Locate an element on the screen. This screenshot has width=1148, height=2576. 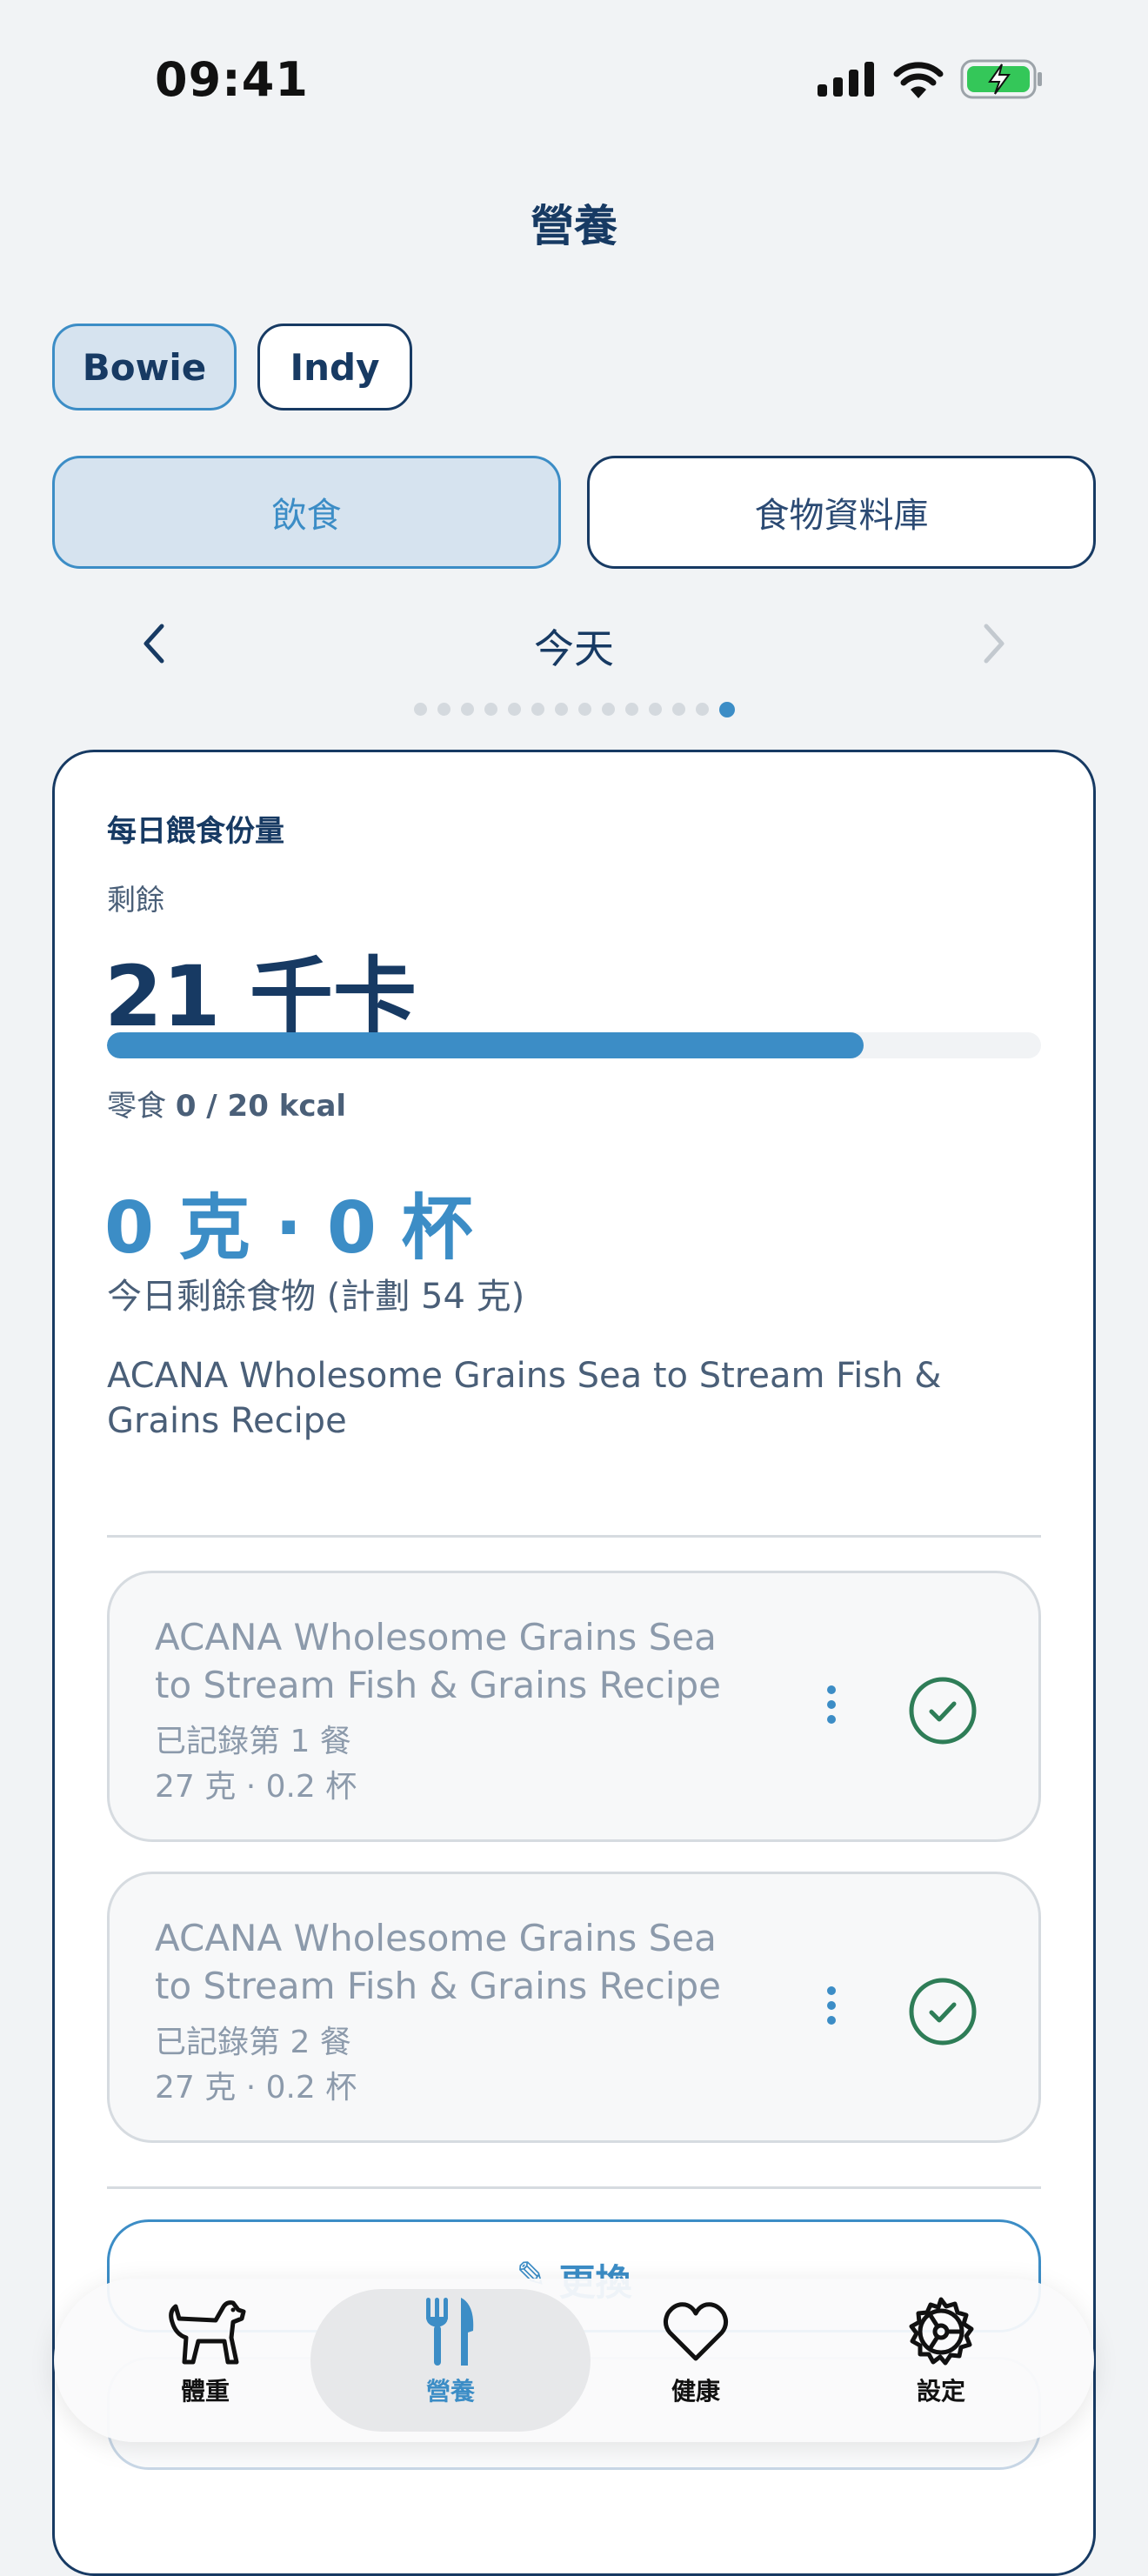
tab-weight: 體重 is located at coordinates (205, 2351).